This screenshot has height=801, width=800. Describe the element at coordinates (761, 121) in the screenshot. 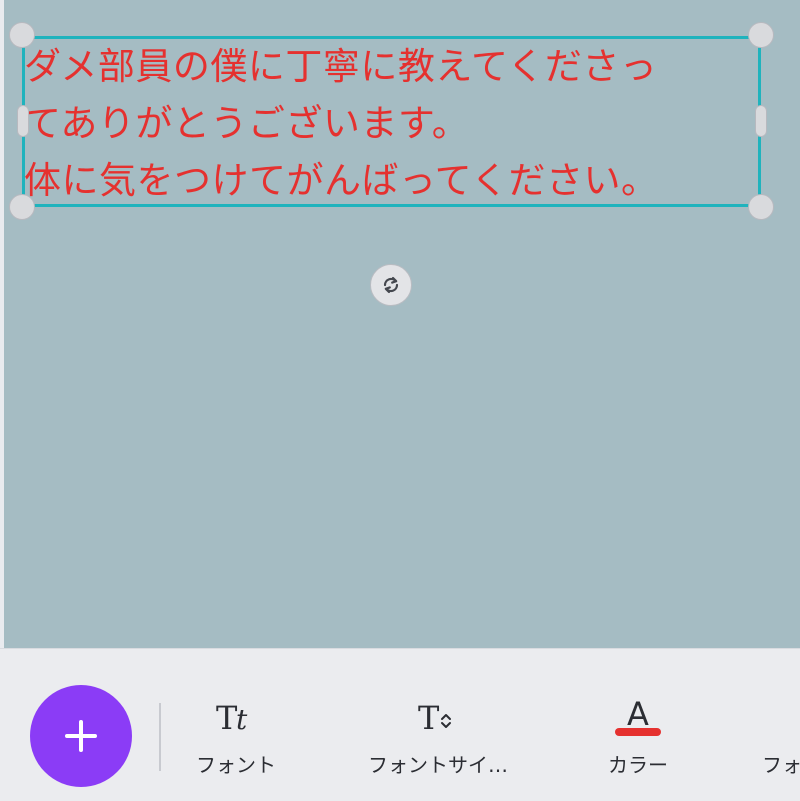

I see `resize-handle-right` at that location.